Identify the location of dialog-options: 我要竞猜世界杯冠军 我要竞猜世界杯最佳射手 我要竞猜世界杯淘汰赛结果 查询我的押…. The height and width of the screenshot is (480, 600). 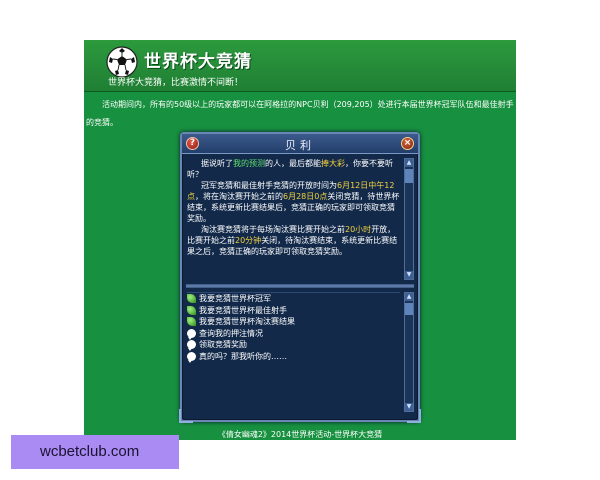
(293, 352).